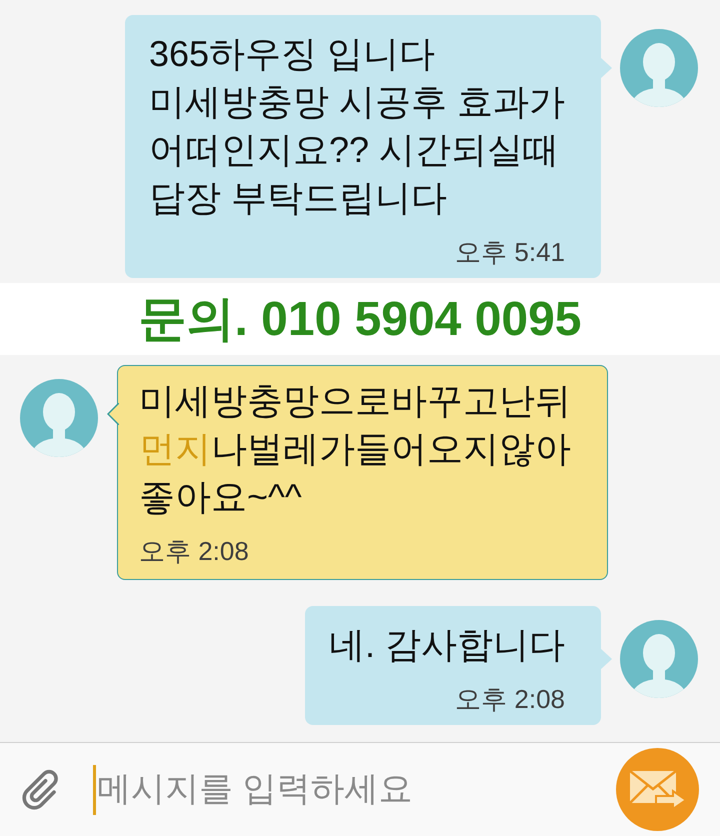 Image resolution: width=720 pixels, height=836 pixels. I want to click on contact-banner: 문의. 010 5904 0095, so click(360, 319).